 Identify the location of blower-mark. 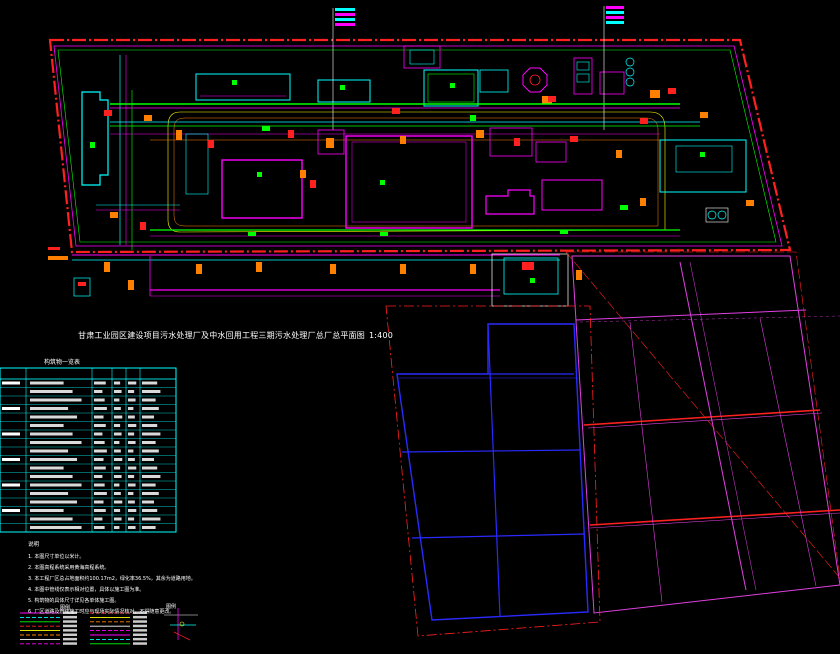
(452, 85).